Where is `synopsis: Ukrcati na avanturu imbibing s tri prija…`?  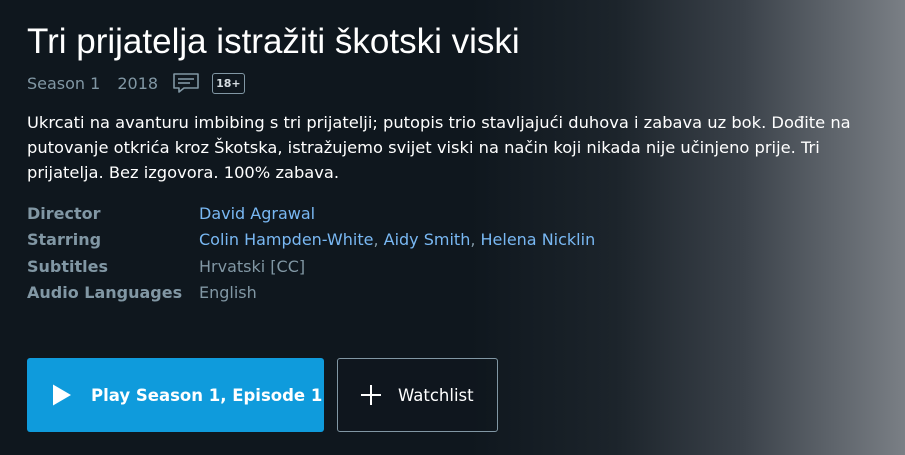
synopsis: Ukrcati na avanturu imbibing s tri prija… is located at coordinates (439, 147).